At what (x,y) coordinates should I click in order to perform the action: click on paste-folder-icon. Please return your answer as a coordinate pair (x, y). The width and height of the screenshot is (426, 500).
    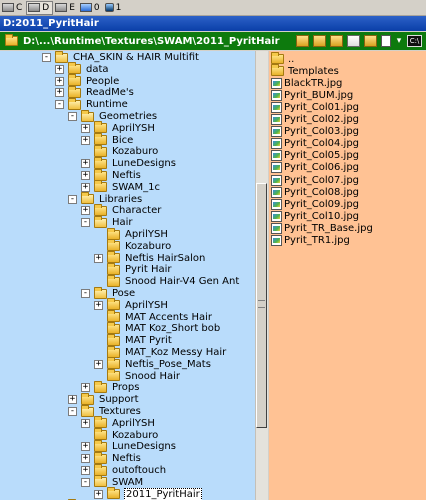
    Looking at the image, I should click on (370, 41).